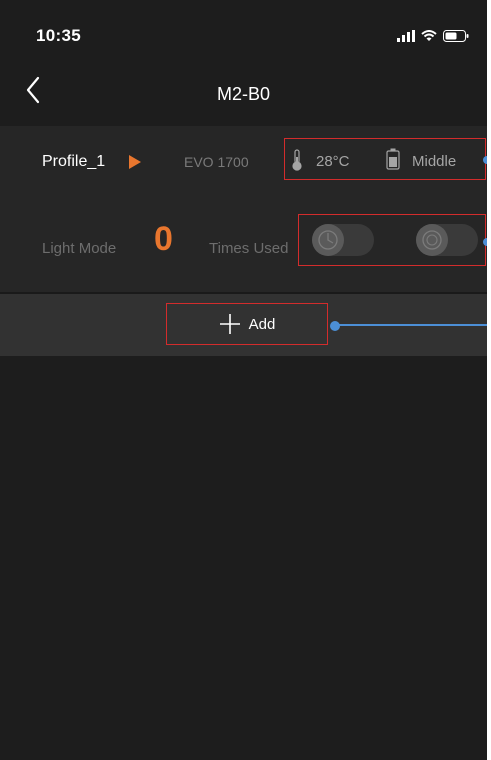 The height and width of the screenshot is (760, 491). I want to click on power-icon, so click(328, 240).